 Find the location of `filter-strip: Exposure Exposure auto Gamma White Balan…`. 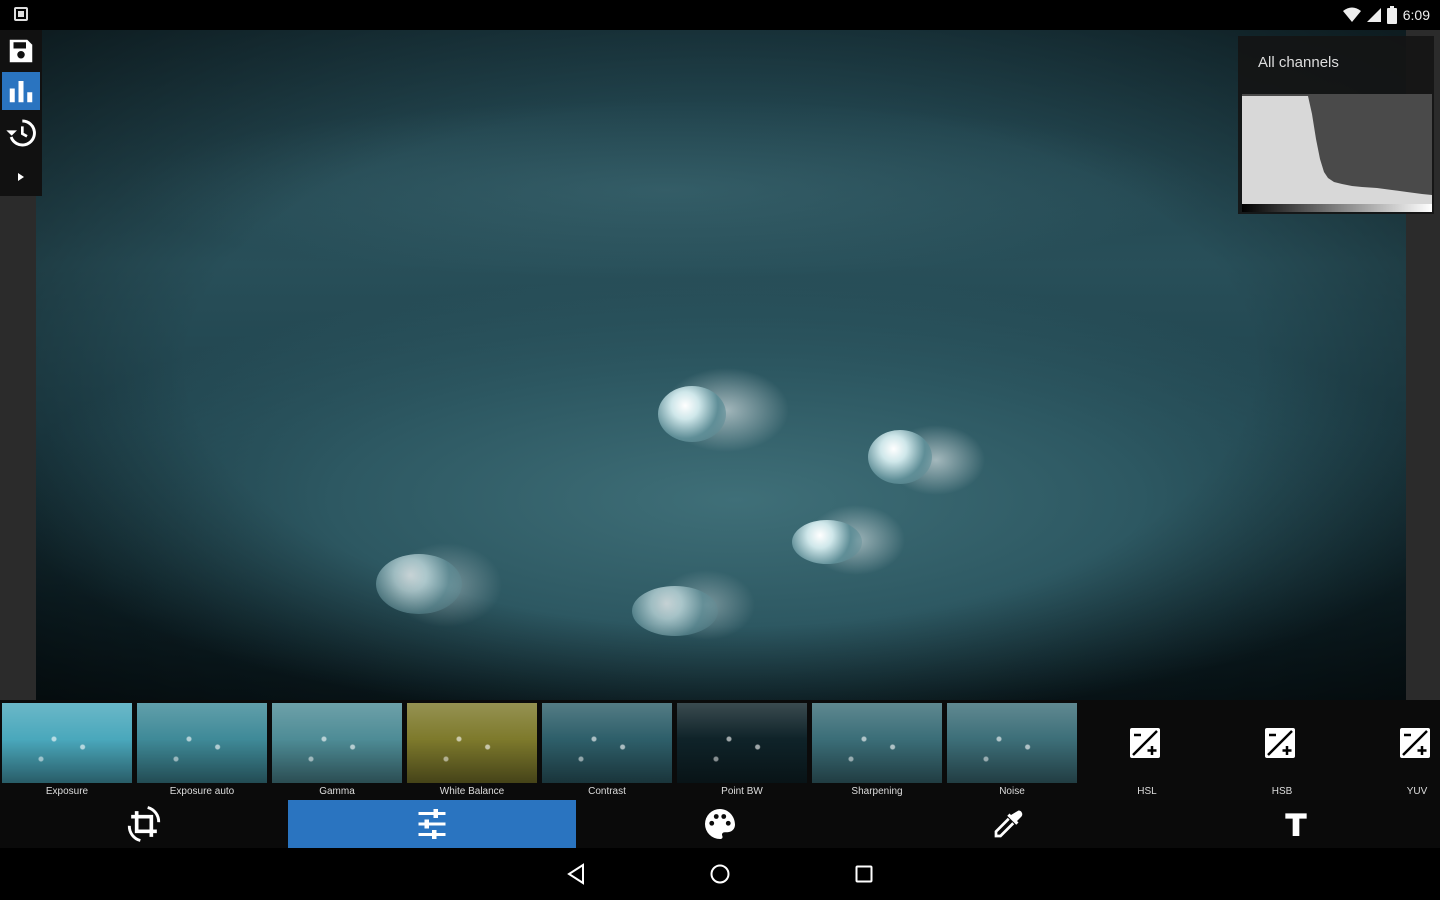

filter-strip: Exposure Exposure auto Gamma White Balan… is located at coordinates (720, 750).